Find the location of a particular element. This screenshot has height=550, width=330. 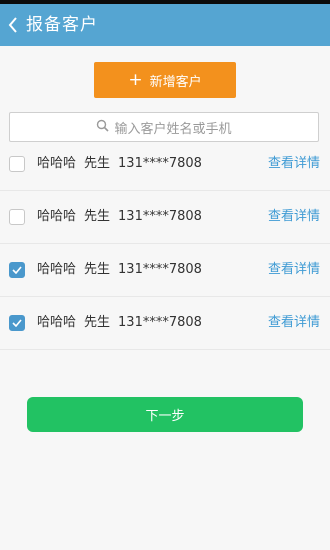

chevron-left-icon is located at coordinates (14, 25).